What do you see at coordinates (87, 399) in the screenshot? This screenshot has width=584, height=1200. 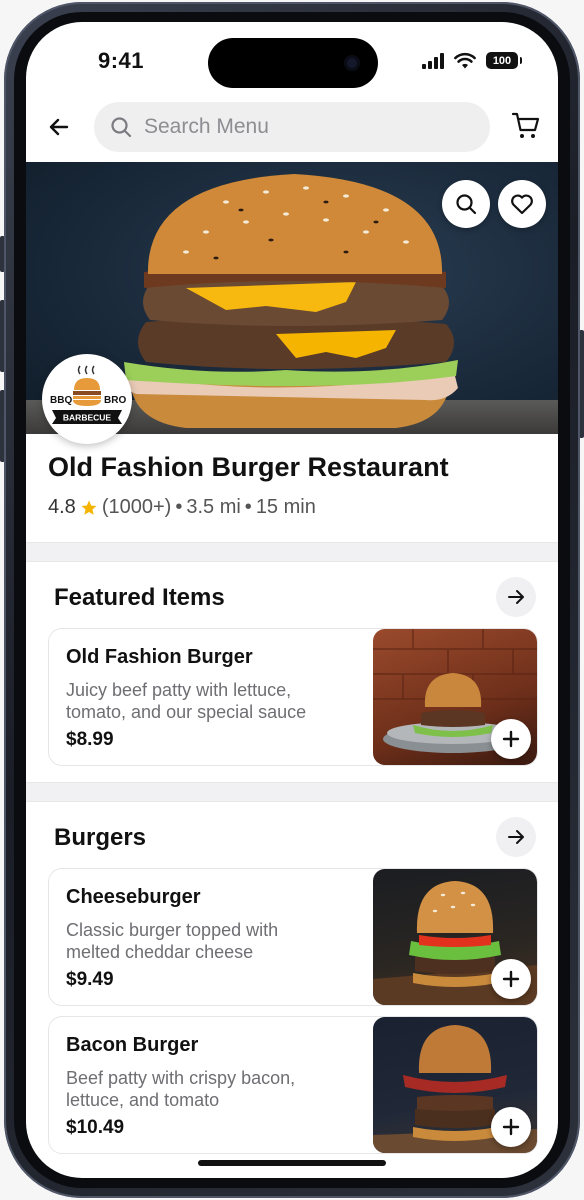 I see `restaurant-logo: BBQ BRO BARBECUE` at bounding box center [87, 399].